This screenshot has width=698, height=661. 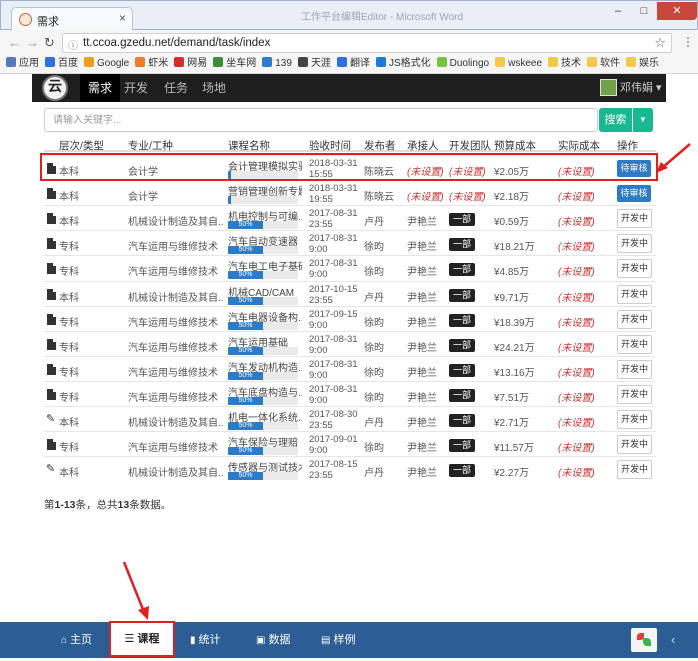 I want to click on chevron-left-icon: ‹, so click(x=673, y=640).